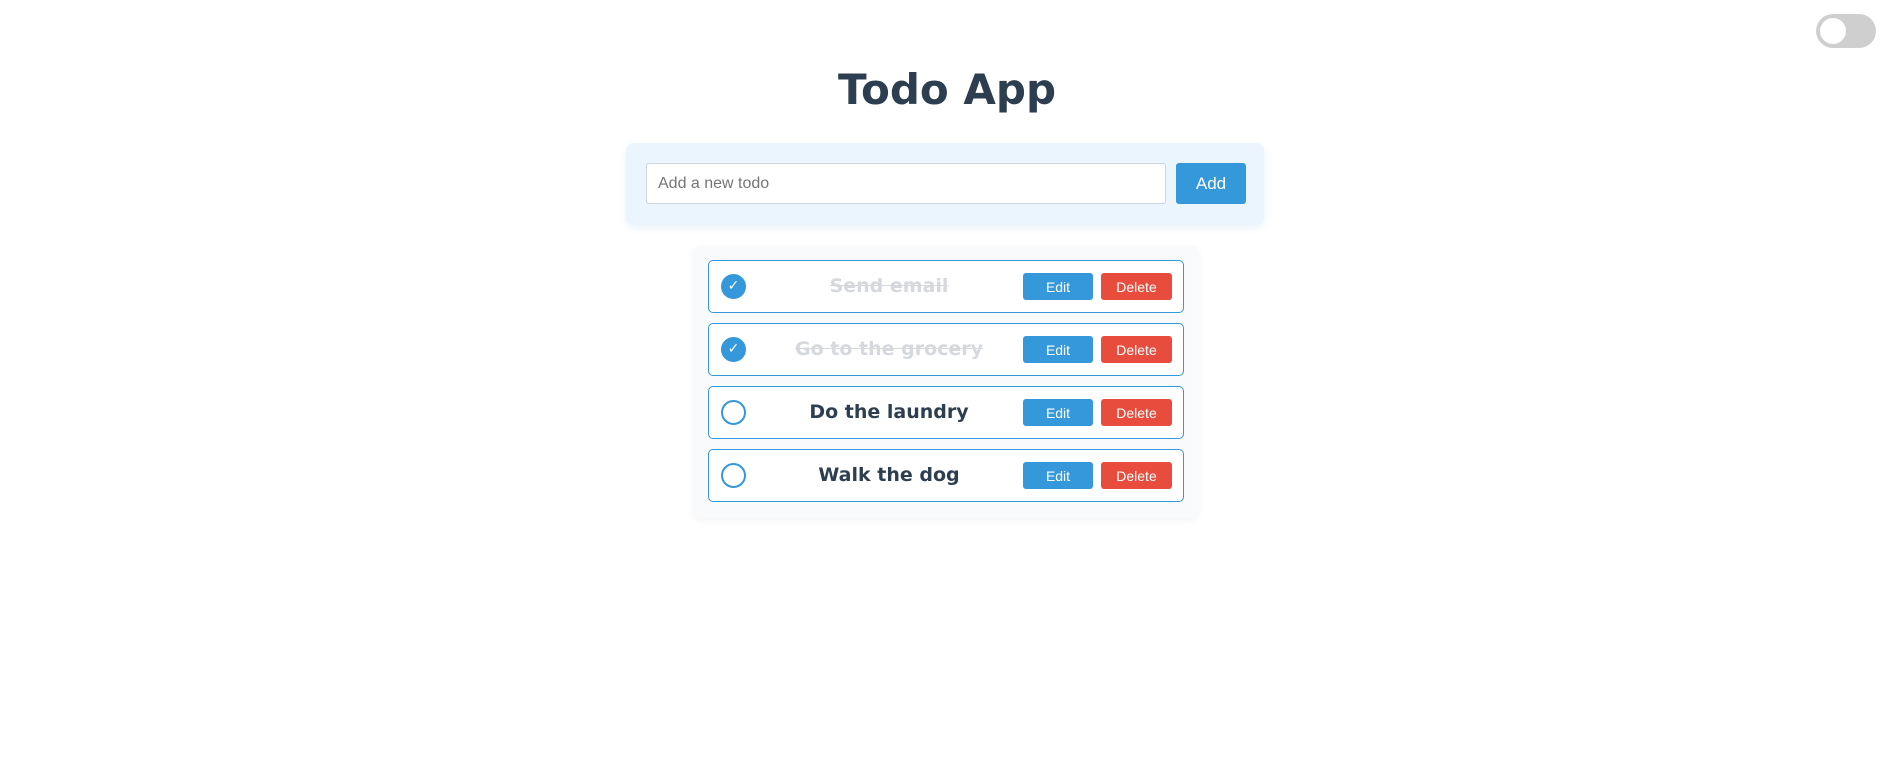 The height and width of the screenshot is (762, 1894). I want to click on todo-item: ✓ Go to the grocery Edit Delete, so click(946, 349).